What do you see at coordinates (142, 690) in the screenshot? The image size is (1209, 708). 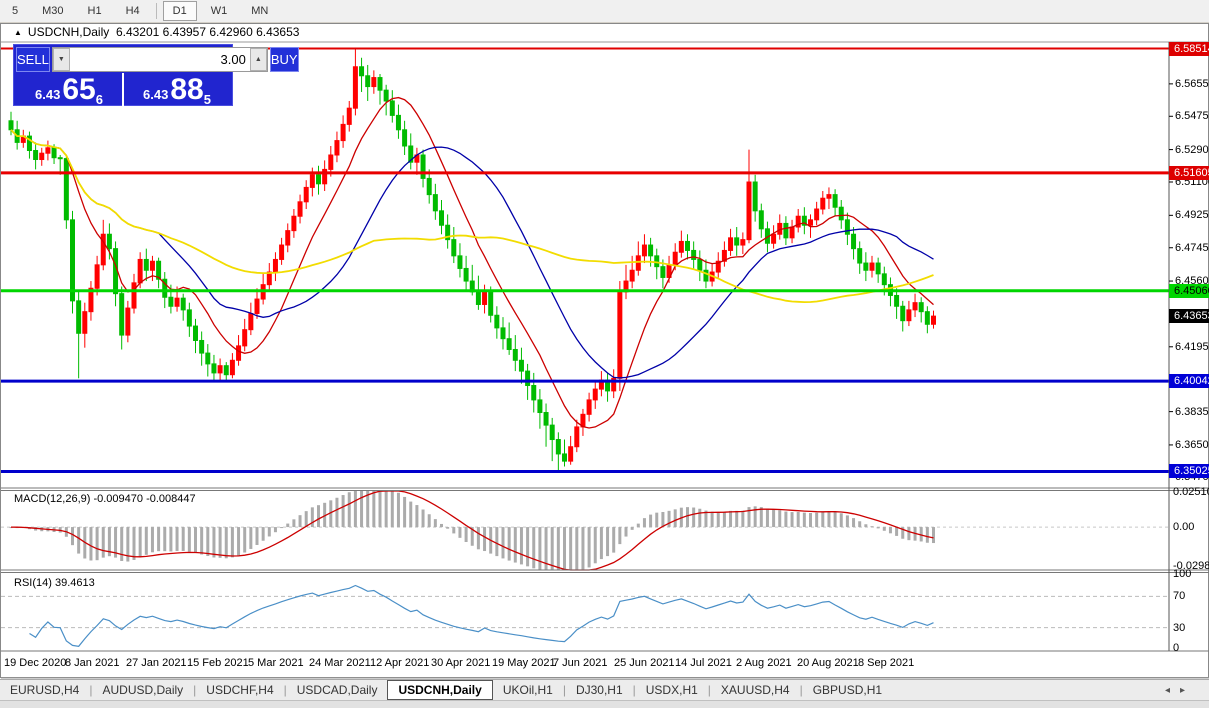 I see `symbol-tab-audusd: AUDUSD,Daily` at bounding box center [142, 690].